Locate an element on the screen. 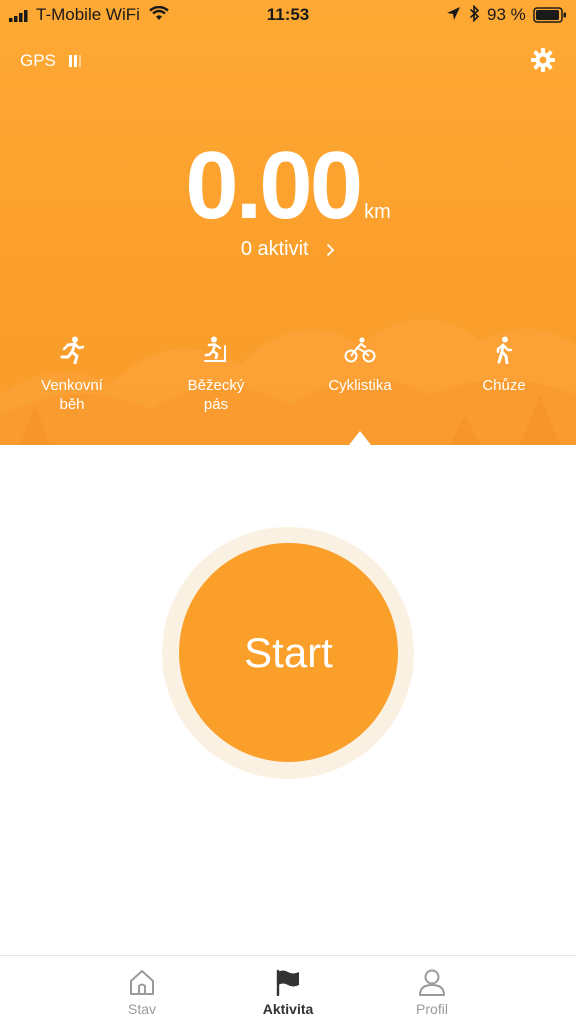 The image size is (576, 1025). selected-tab-indicator is located at coordinates (360, 438).